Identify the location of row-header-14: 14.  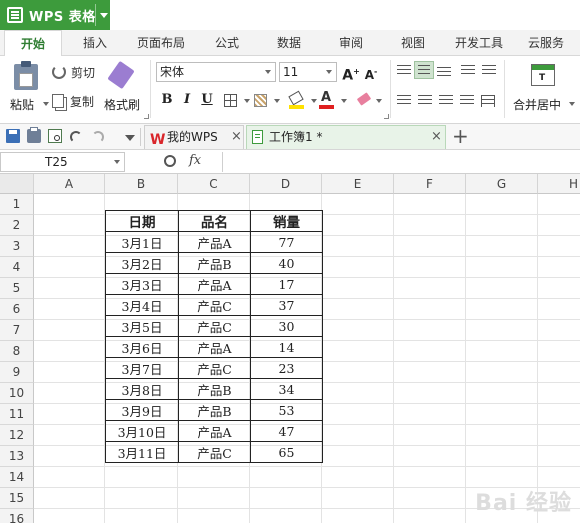
(17, 477).